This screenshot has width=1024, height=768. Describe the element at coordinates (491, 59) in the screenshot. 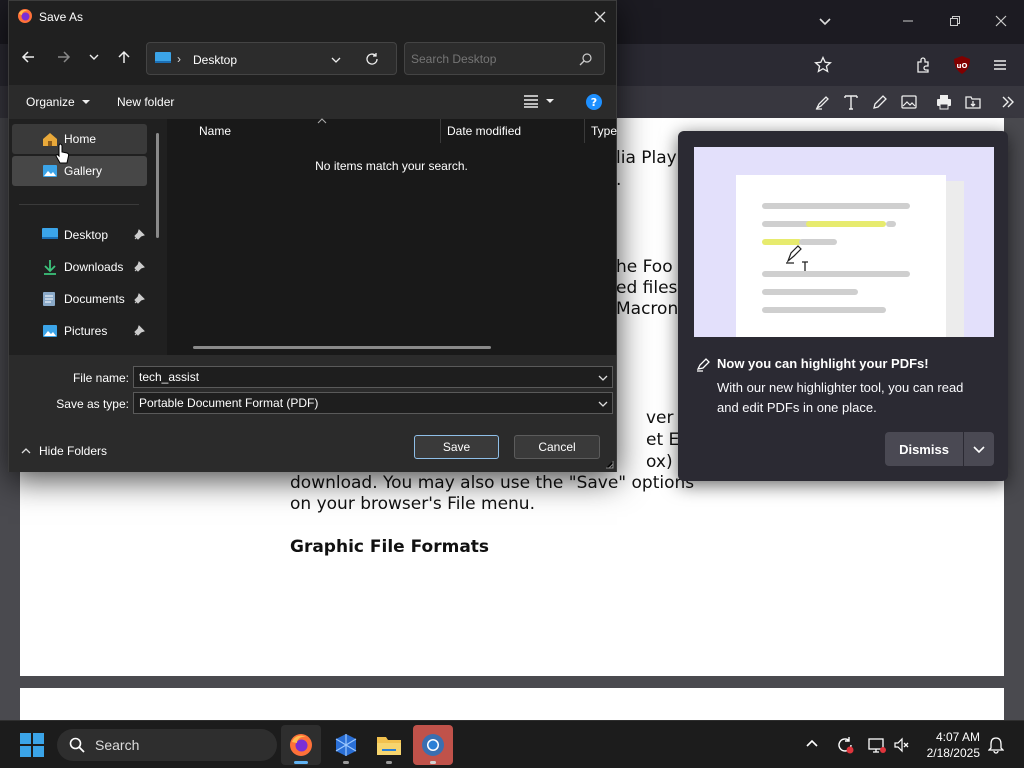

I see `search-input` at that location.